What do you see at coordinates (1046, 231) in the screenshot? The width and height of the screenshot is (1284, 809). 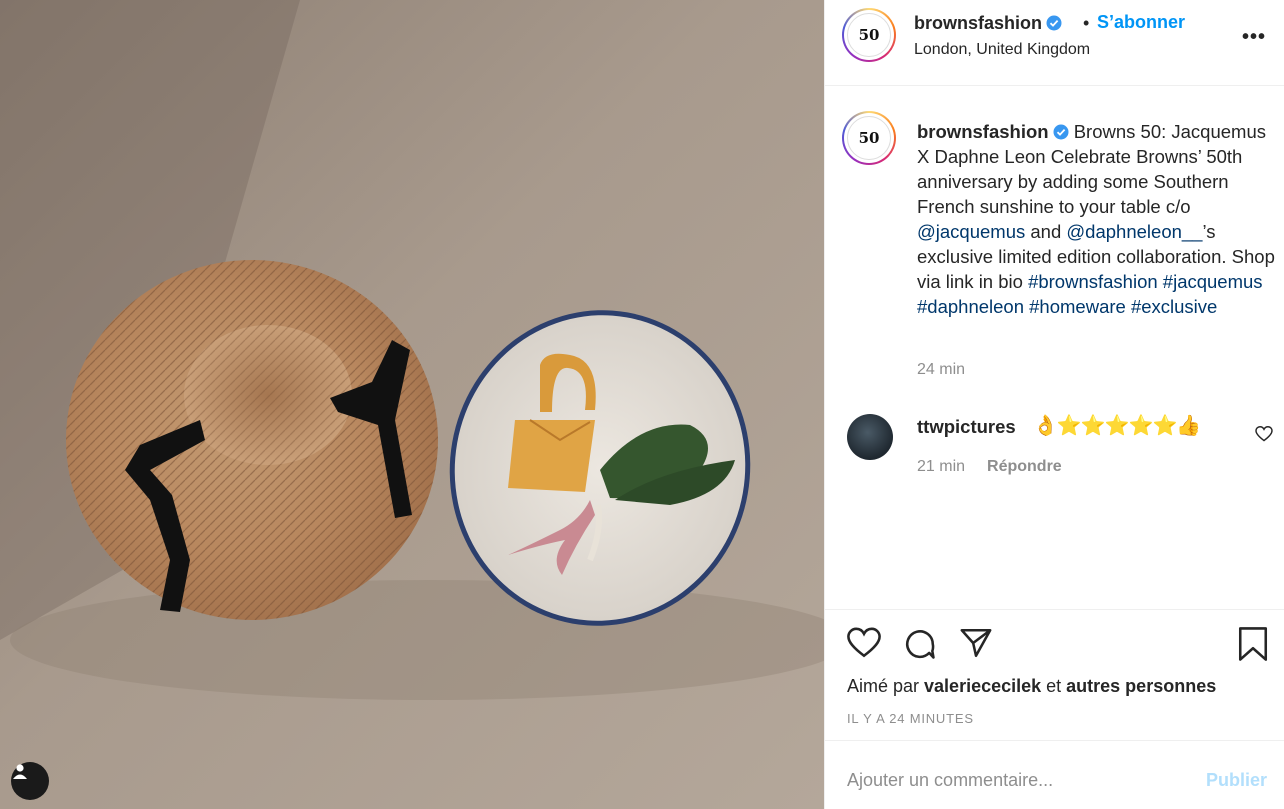 I see `caption-body-2: and` at bounding box center [1046, 231].